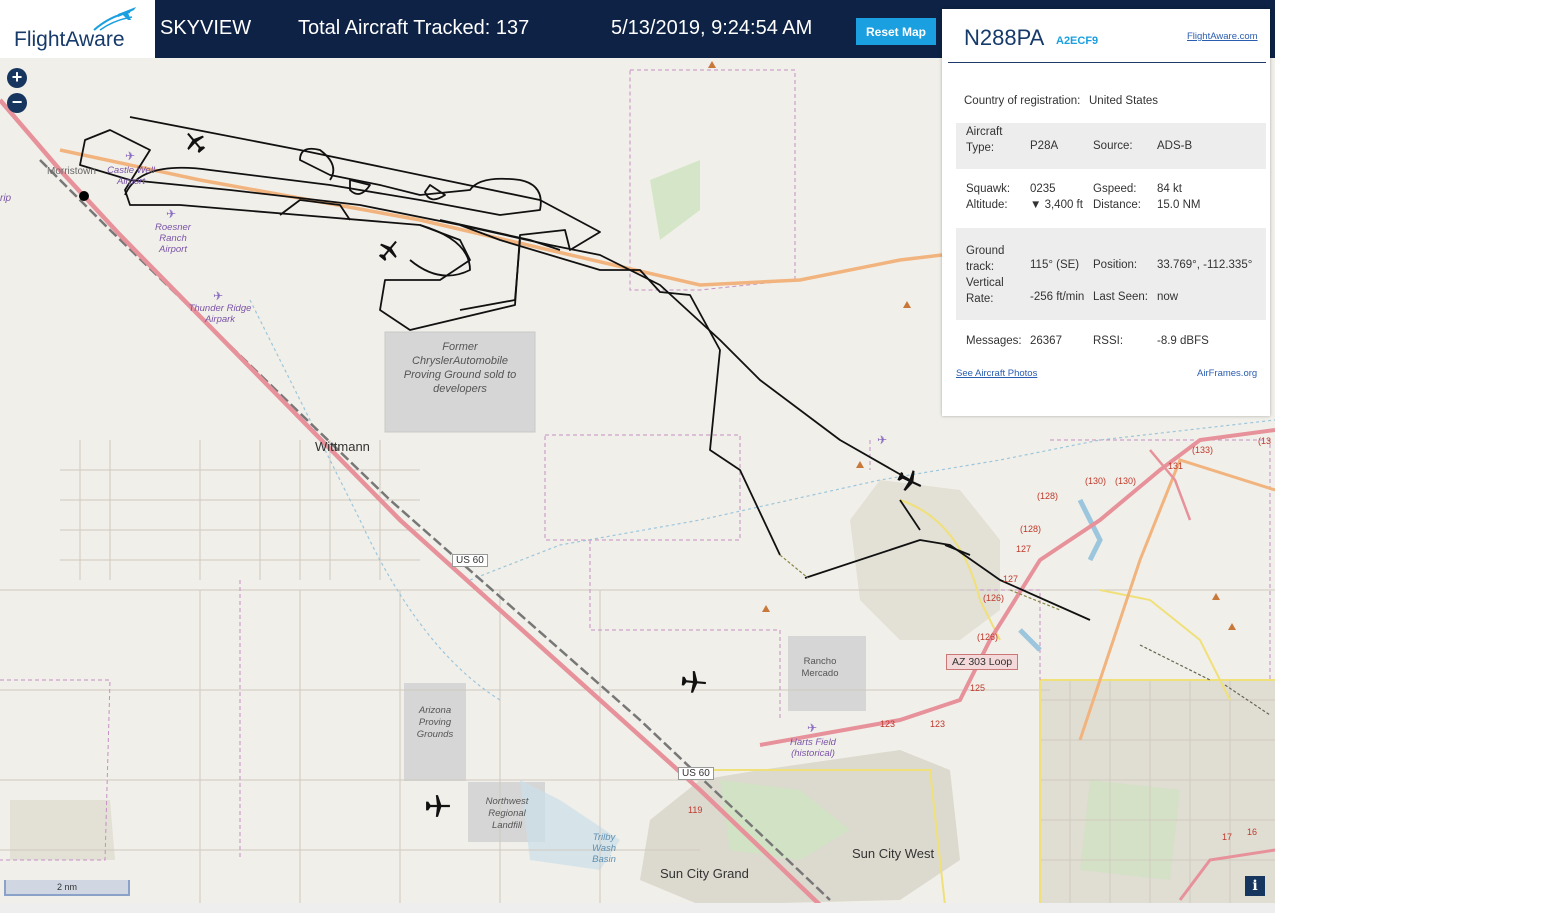 The image size is (1548, 913). Describe the element at coordinates (69, 39) in the screenshot. I see `logo-text: FlightAware` at that location.